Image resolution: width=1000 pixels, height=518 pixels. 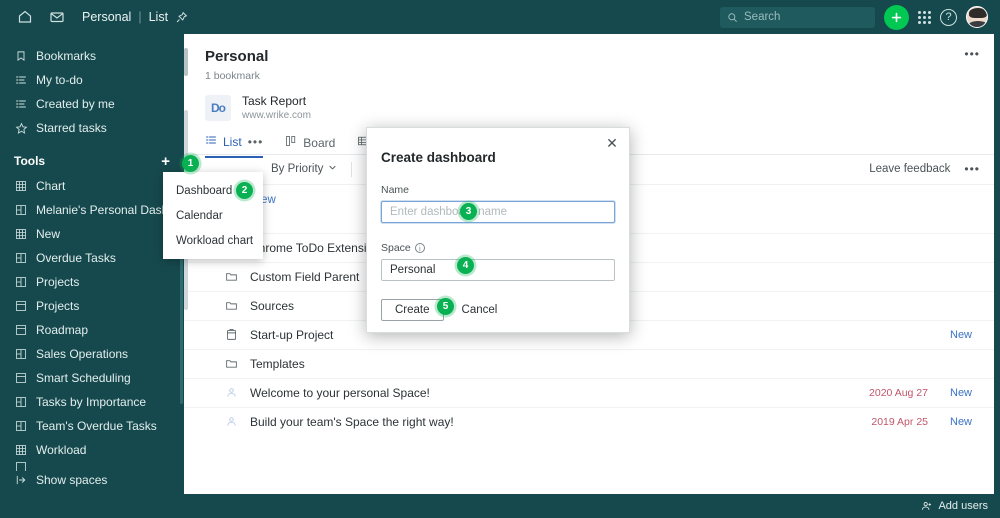 I want to click on bookmark-count: 1 bookmark, so click(x=232, y=76).